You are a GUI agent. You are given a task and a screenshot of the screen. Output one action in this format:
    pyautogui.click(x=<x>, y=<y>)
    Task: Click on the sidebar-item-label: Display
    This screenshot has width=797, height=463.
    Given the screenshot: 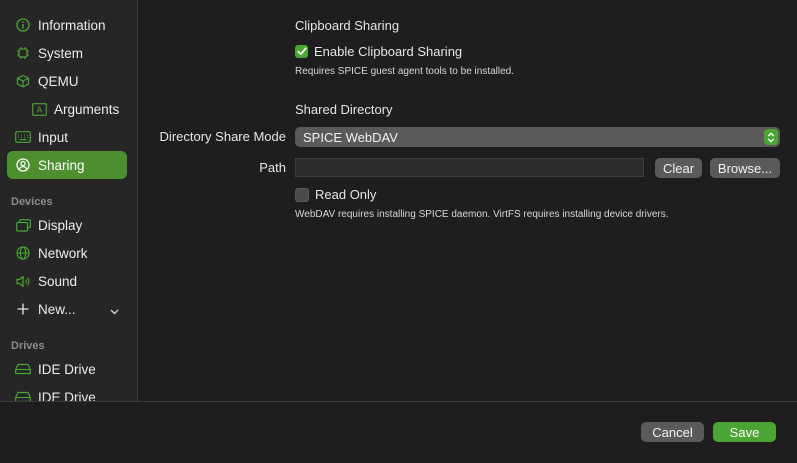 What is the action you would take?
    pyautogui.click(x=60, y=225)
    